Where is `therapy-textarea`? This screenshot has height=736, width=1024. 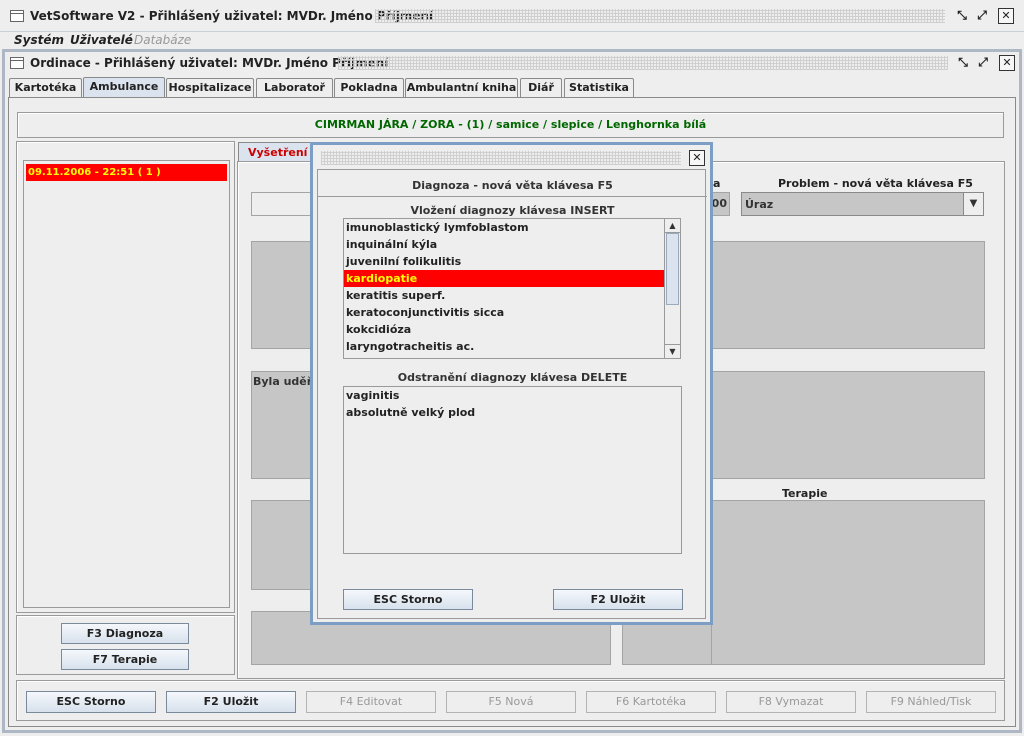 therapy-textarea is located at coordinates (842, 582).